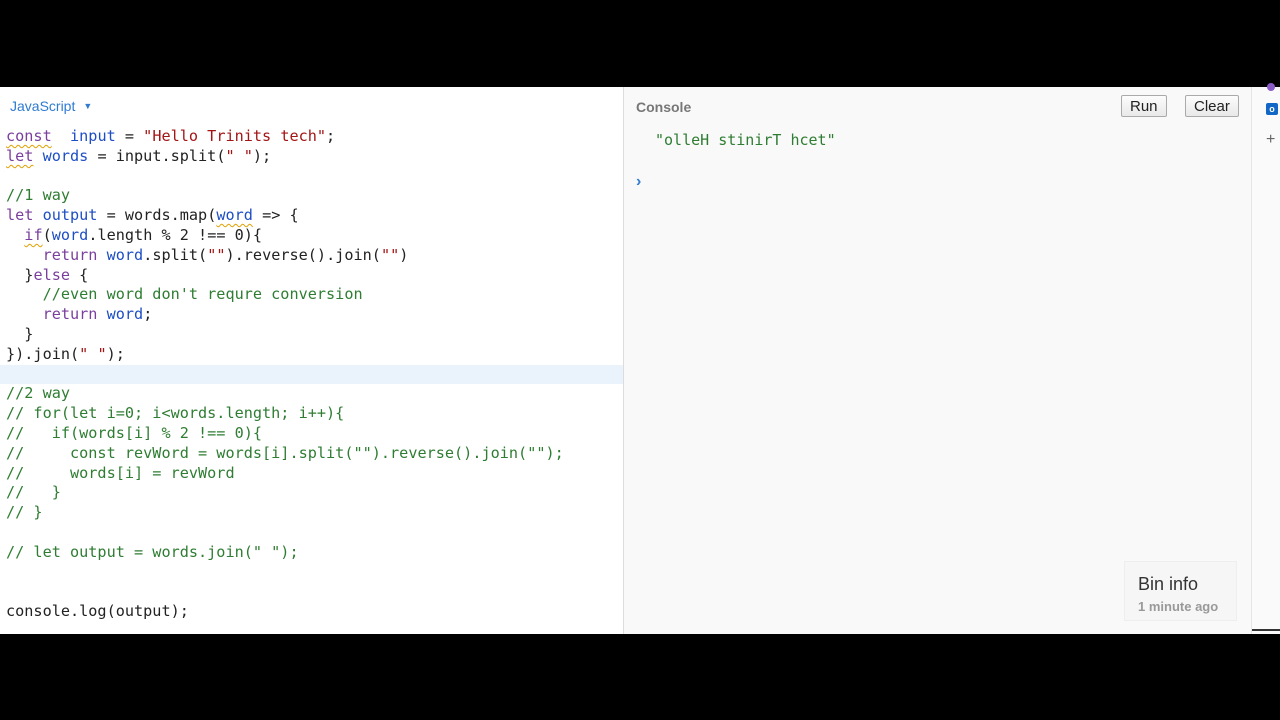 This screenshot has width=1280, height=720. I want to click on bottom-black-bar, so click(640, 677).